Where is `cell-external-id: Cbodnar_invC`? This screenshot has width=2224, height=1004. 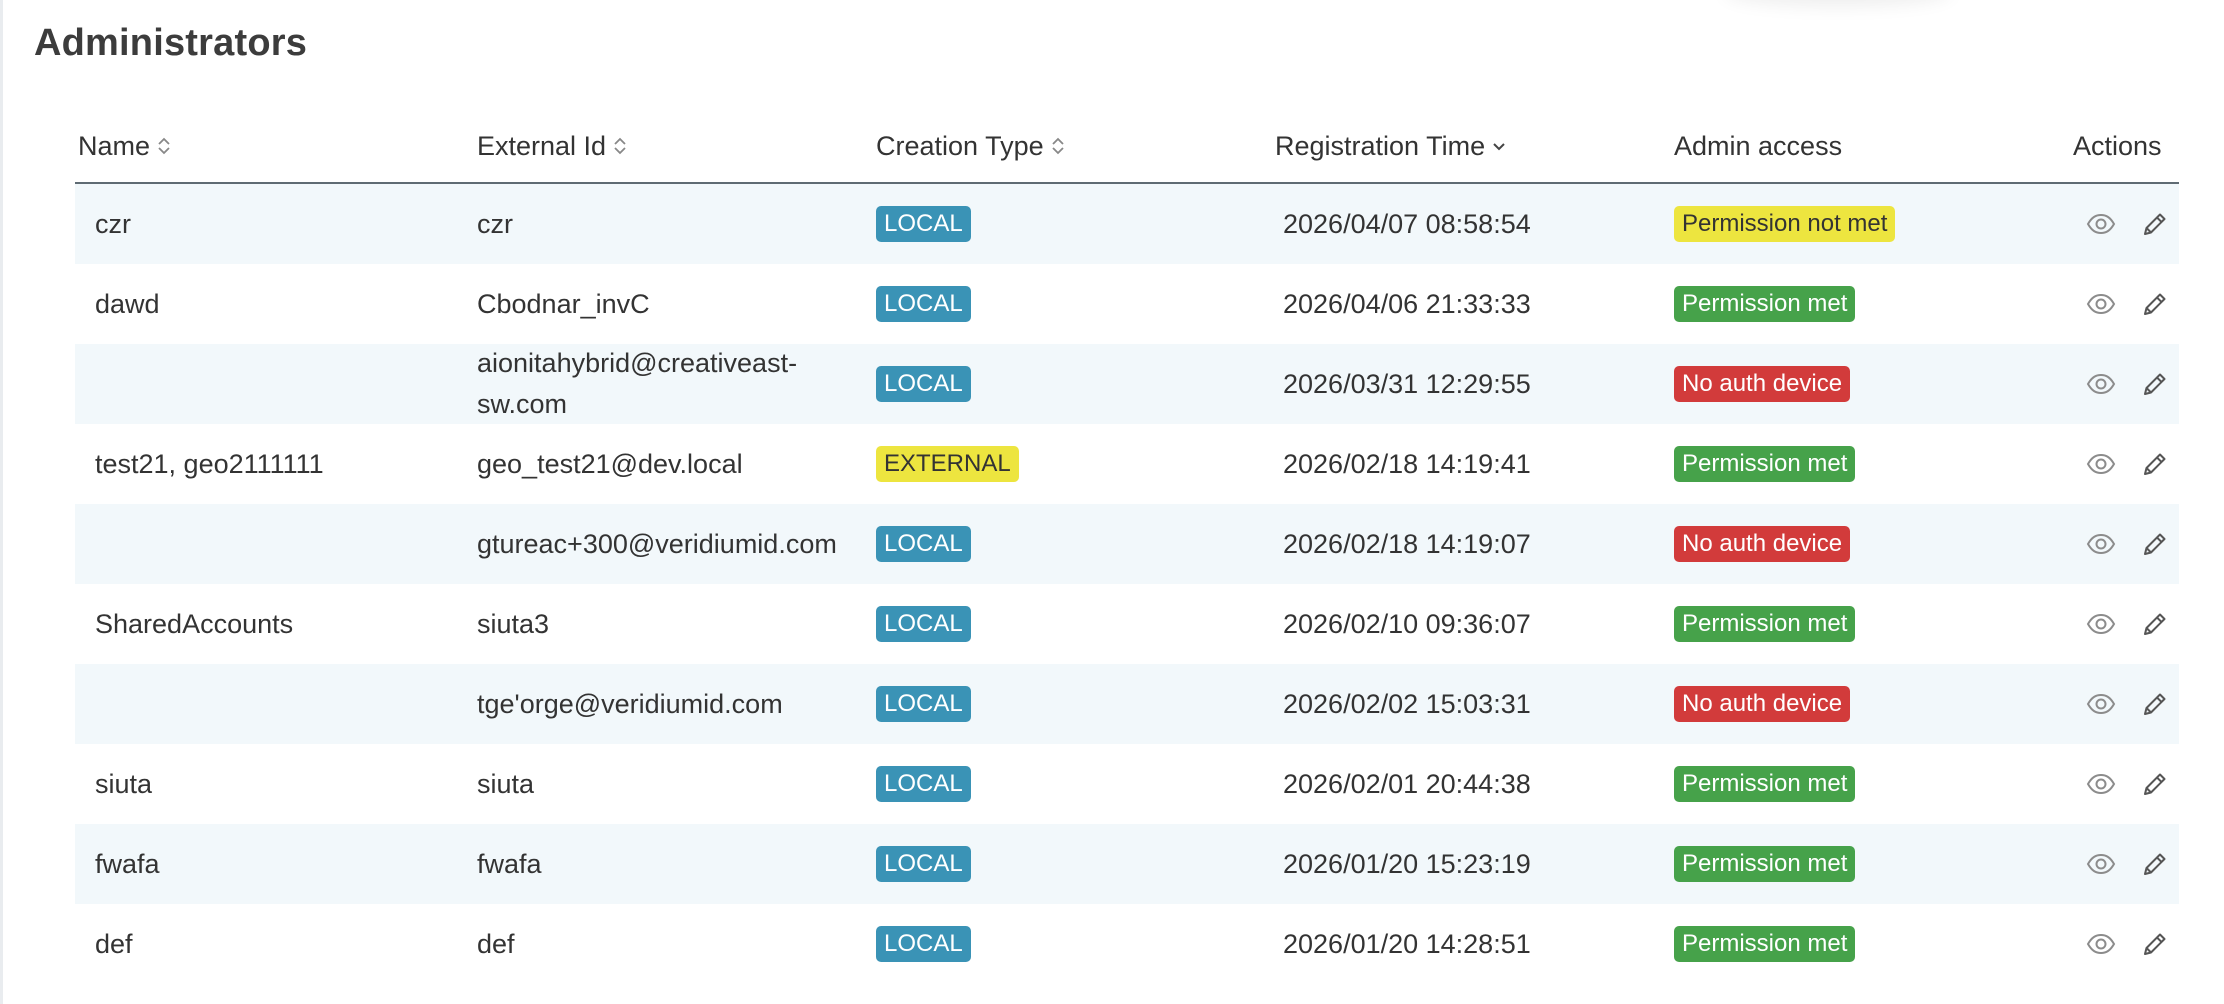
cell-external-id: Cbodnar_invC is located at coordinates (563, 303).